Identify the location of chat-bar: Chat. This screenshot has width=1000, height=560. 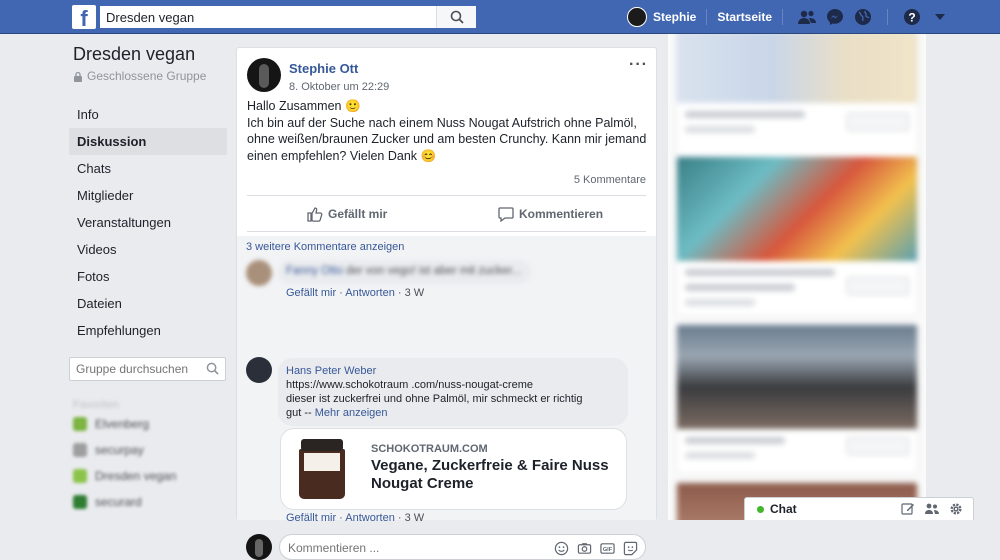
(859, 508).